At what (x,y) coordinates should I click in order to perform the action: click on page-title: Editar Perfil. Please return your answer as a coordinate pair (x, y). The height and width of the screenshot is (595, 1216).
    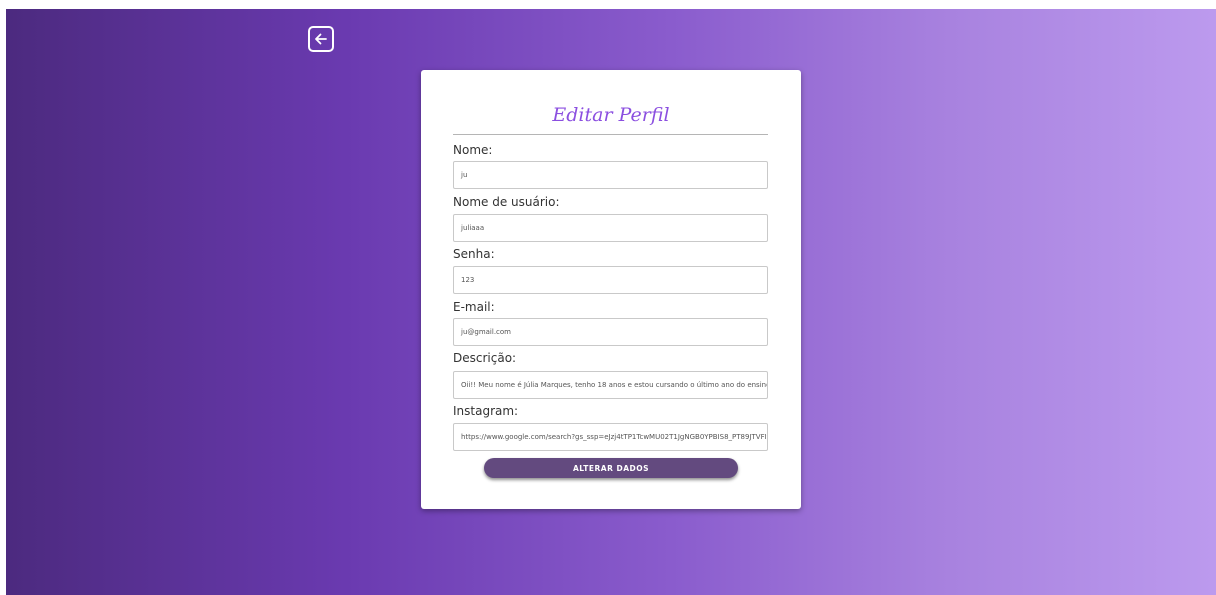
    Looking at the image, I should click on (611, 115).